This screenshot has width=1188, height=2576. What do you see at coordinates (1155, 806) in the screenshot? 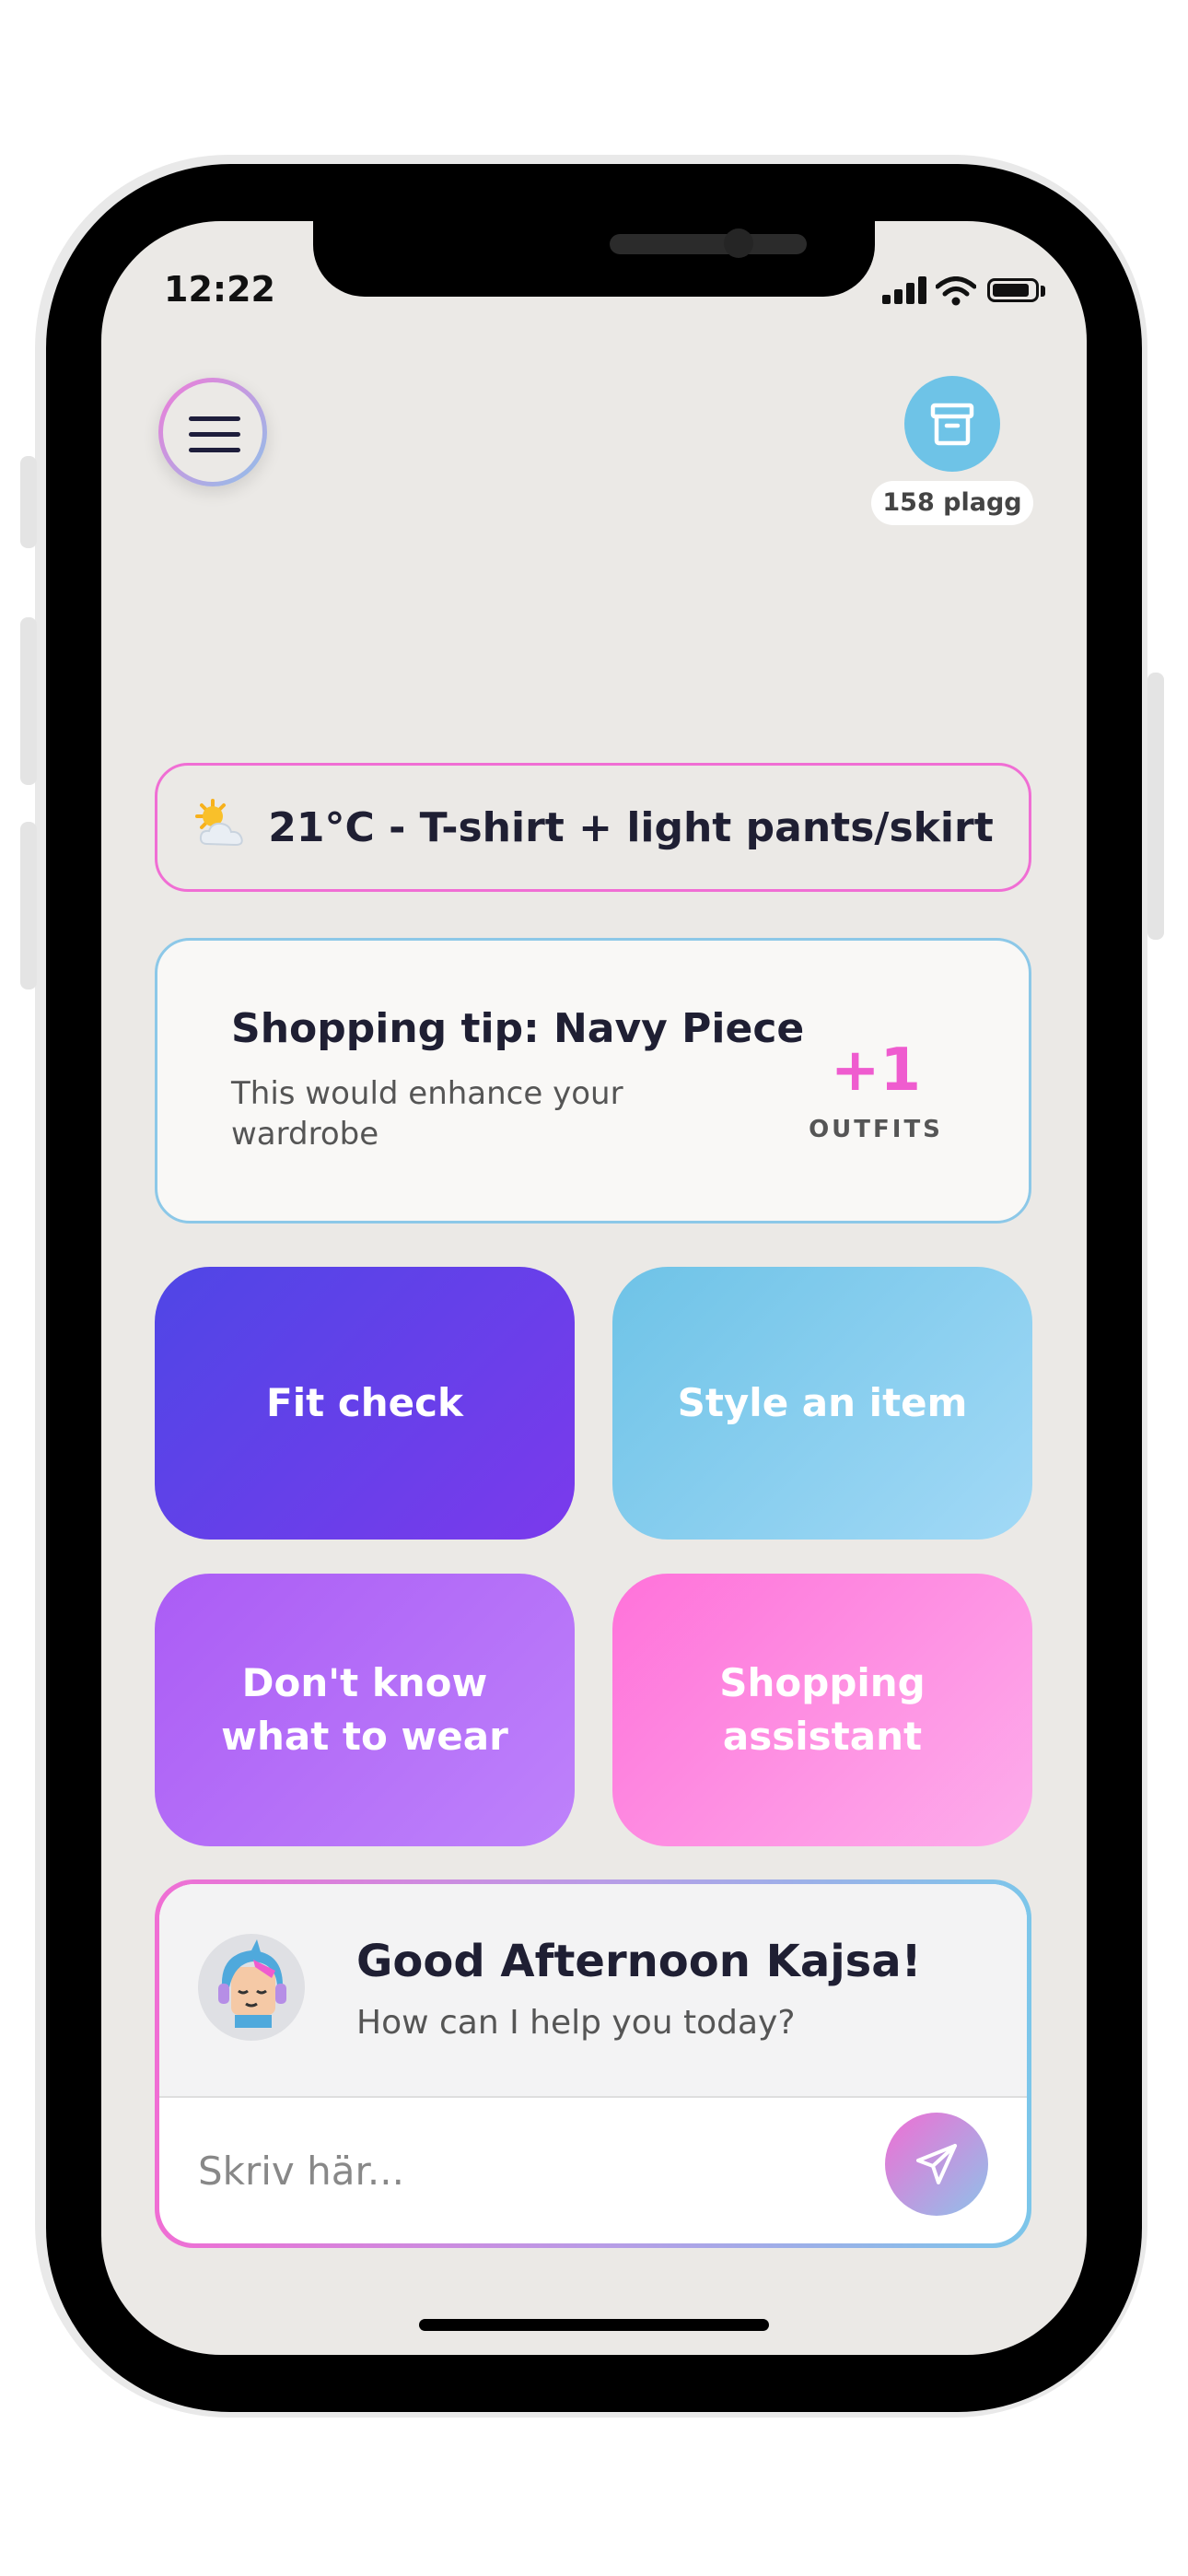
I see `power-button` at bounding box center [1155, 806].